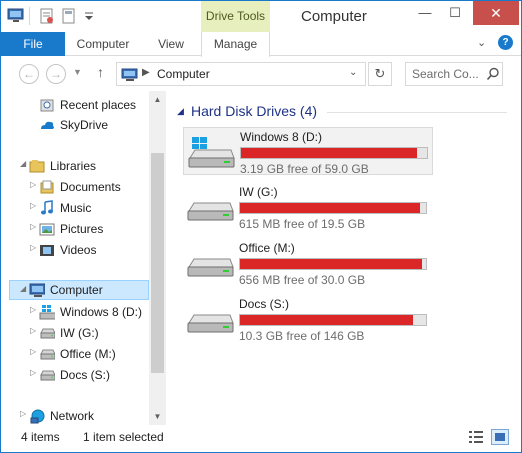  I want to click on sidebar-item-docs-s: ▷ Docs (S:), so click(75, 375).